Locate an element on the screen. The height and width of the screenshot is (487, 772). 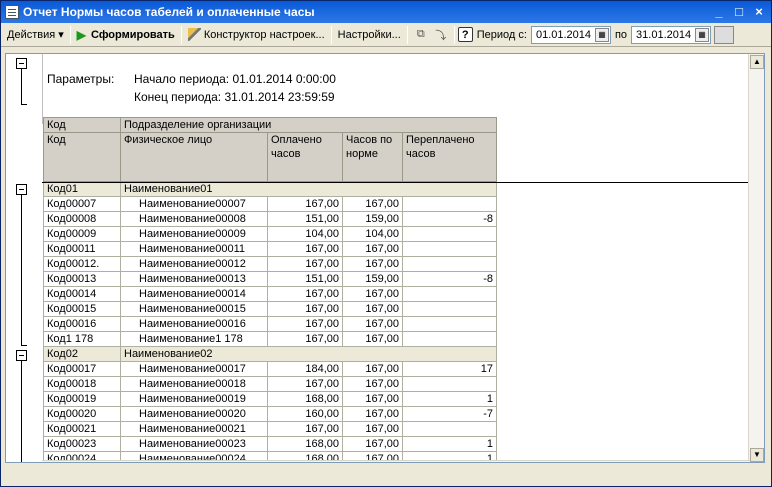
period-to-label: по is located at coordinates (621, 34).